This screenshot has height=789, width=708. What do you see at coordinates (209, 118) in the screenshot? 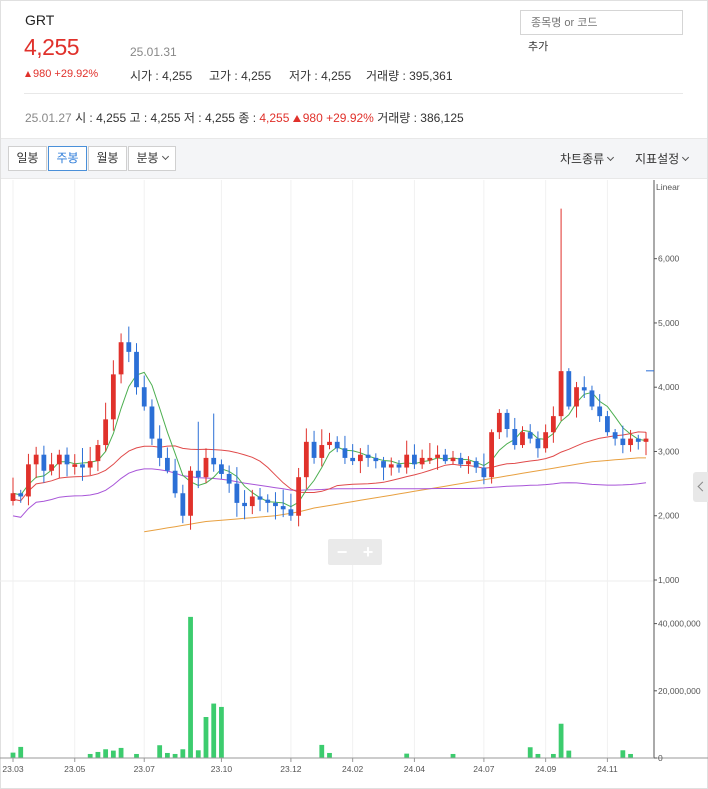
I see `hover-low: 저 : 4,255` at bounding box center [209, 118].